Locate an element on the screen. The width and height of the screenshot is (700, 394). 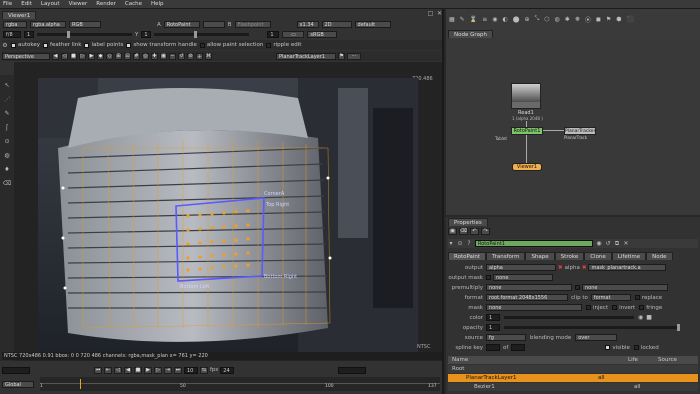
fringe-checkbox: fringe is located at coordinates (654, 308).